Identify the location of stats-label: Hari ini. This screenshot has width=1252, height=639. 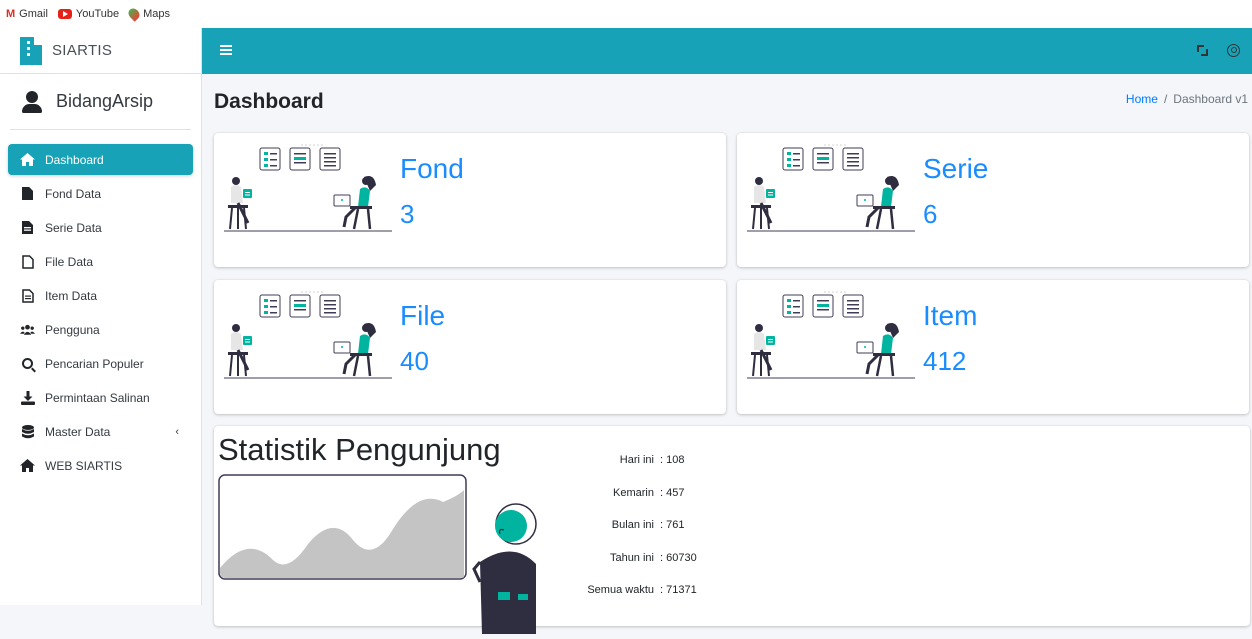
(636, 460).